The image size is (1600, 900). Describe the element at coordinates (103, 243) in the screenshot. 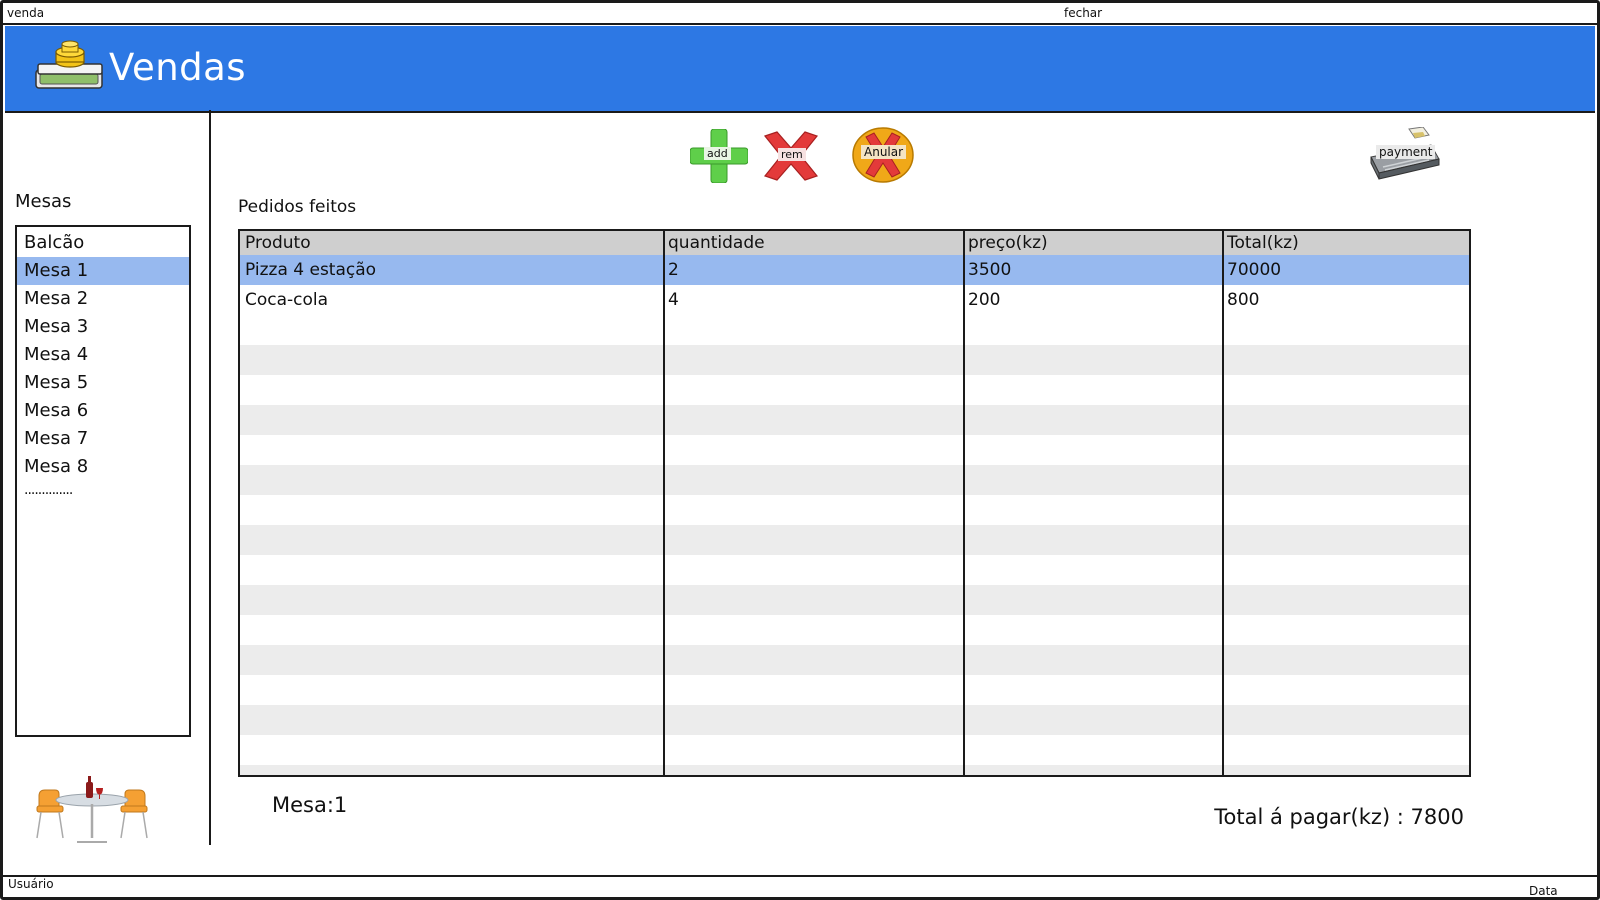

I see `table-list-item: Balcão` at that location.